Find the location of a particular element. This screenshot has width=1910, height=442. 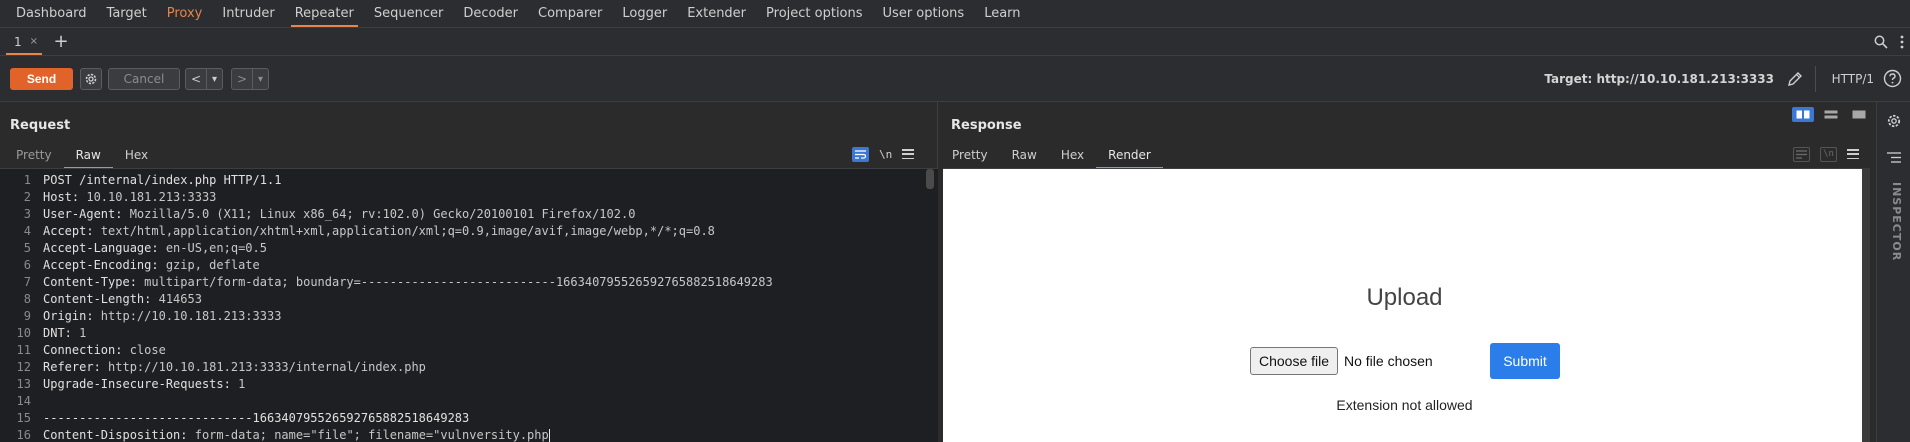

menu-dashboard: Dashboard is located at coordinates (51, 13).